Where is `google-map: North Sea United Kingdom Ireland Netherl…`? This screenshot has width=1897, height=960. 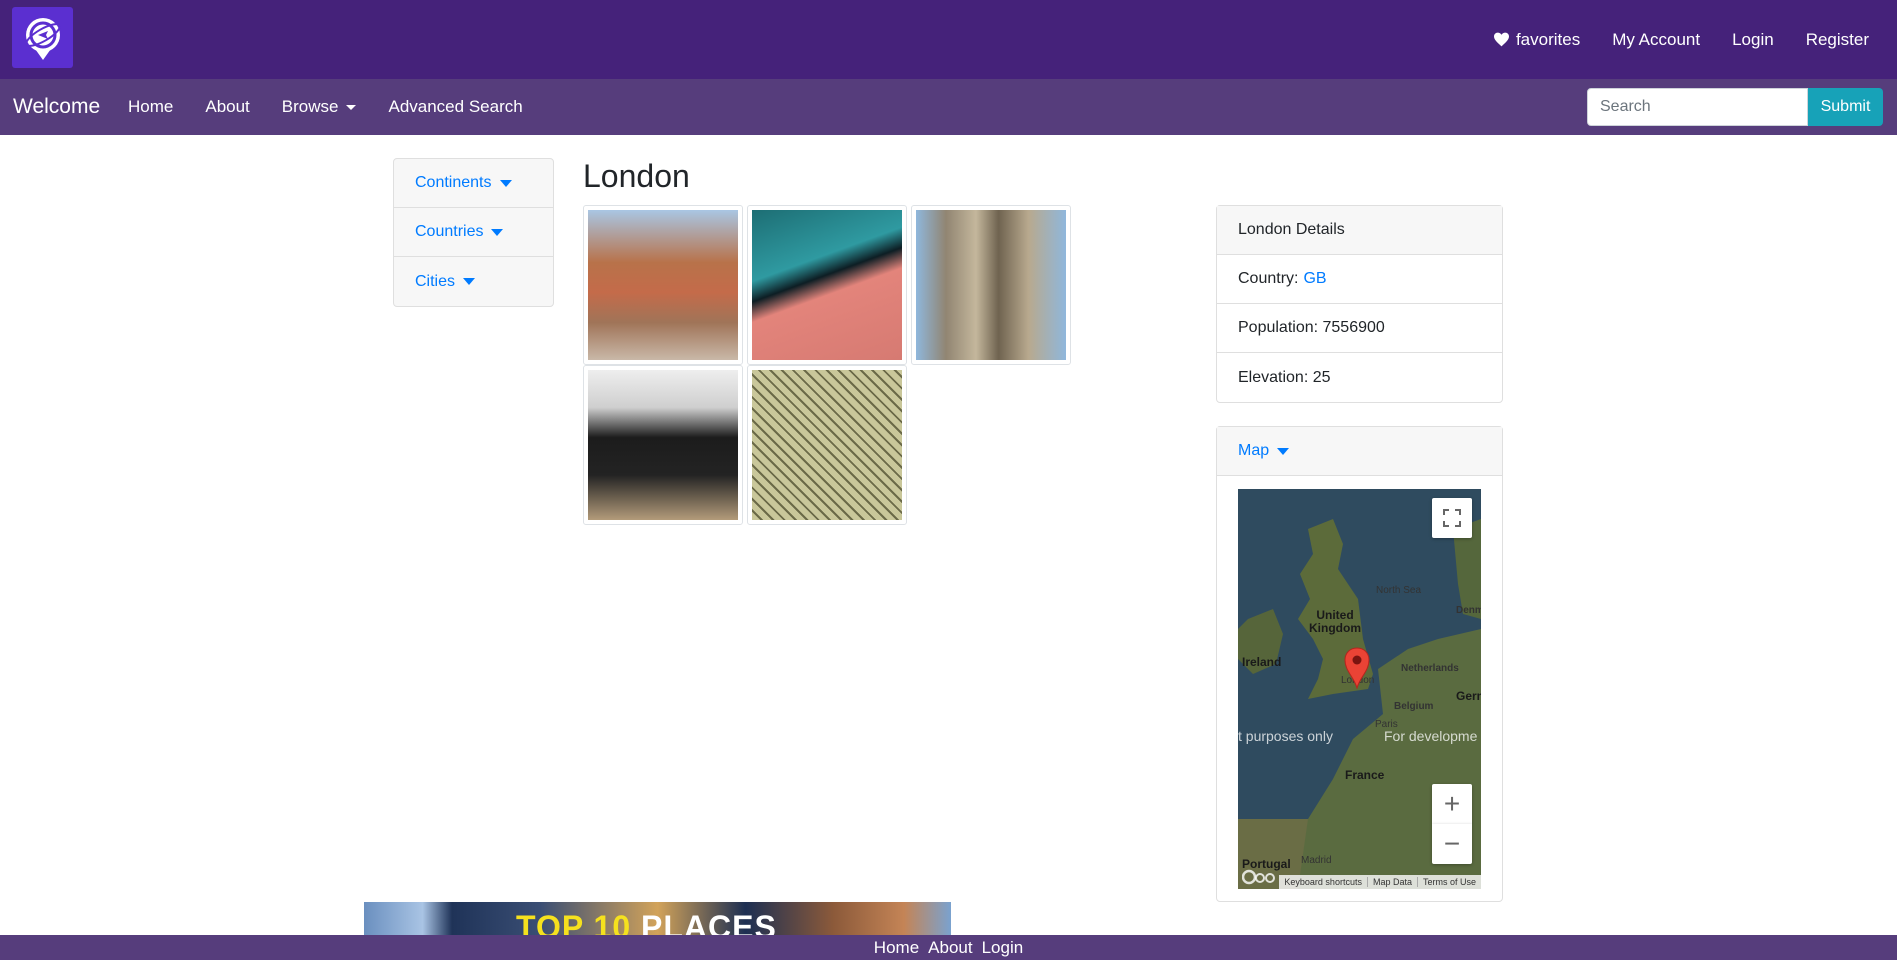
google-map: North Sea United Kingdom Ireland Netherl… is located at coordinates (1359, 689).